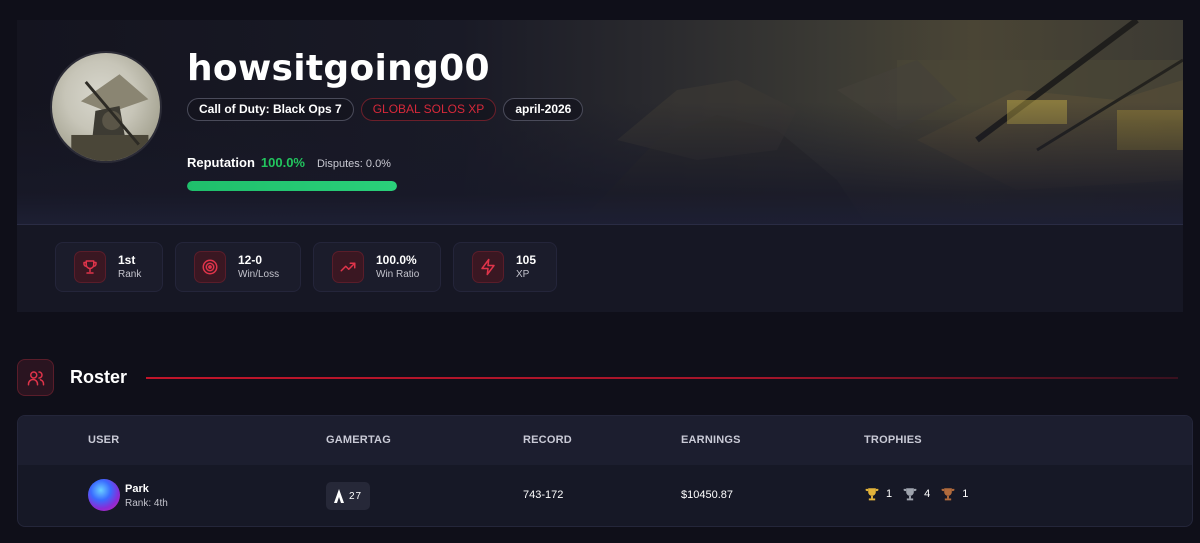 This screenshot has height=543, width=1200. What do you see at coordinates (396, 259) in the screenshot?
I see `stat-win-ratio-value: 100.0%` at bounding box center [396, 259].